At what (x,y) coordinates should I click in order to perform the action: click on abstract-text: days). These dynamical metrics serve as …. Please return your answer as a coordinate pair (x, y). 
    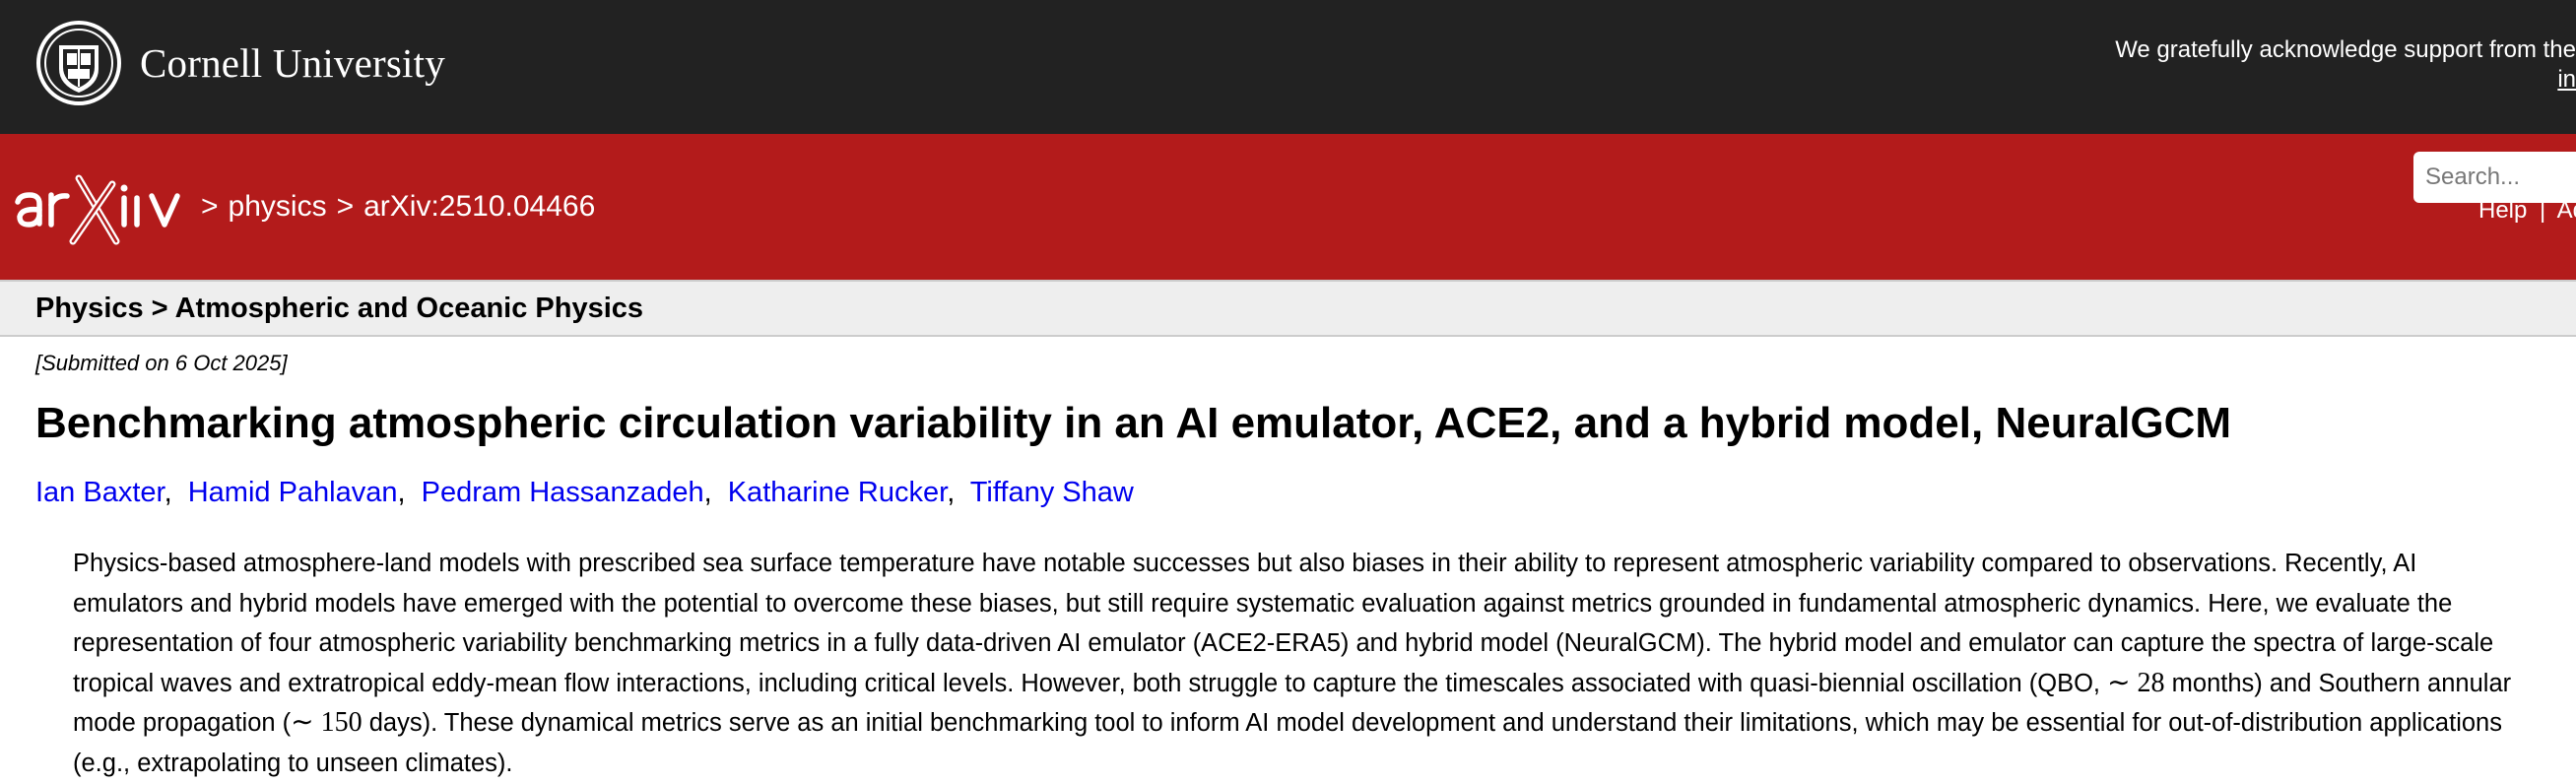
    Looking at the image, I should click on (1288, 743).